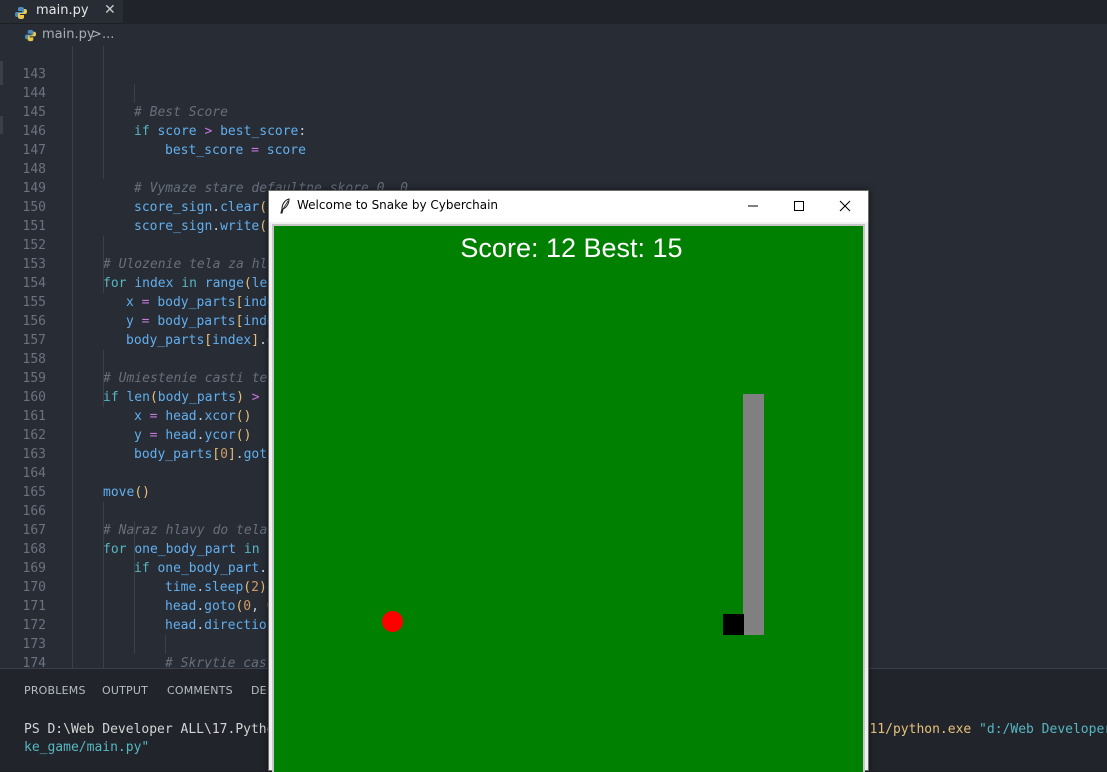  I want to click on tab-close-icon: ✕, so click(110, 10).